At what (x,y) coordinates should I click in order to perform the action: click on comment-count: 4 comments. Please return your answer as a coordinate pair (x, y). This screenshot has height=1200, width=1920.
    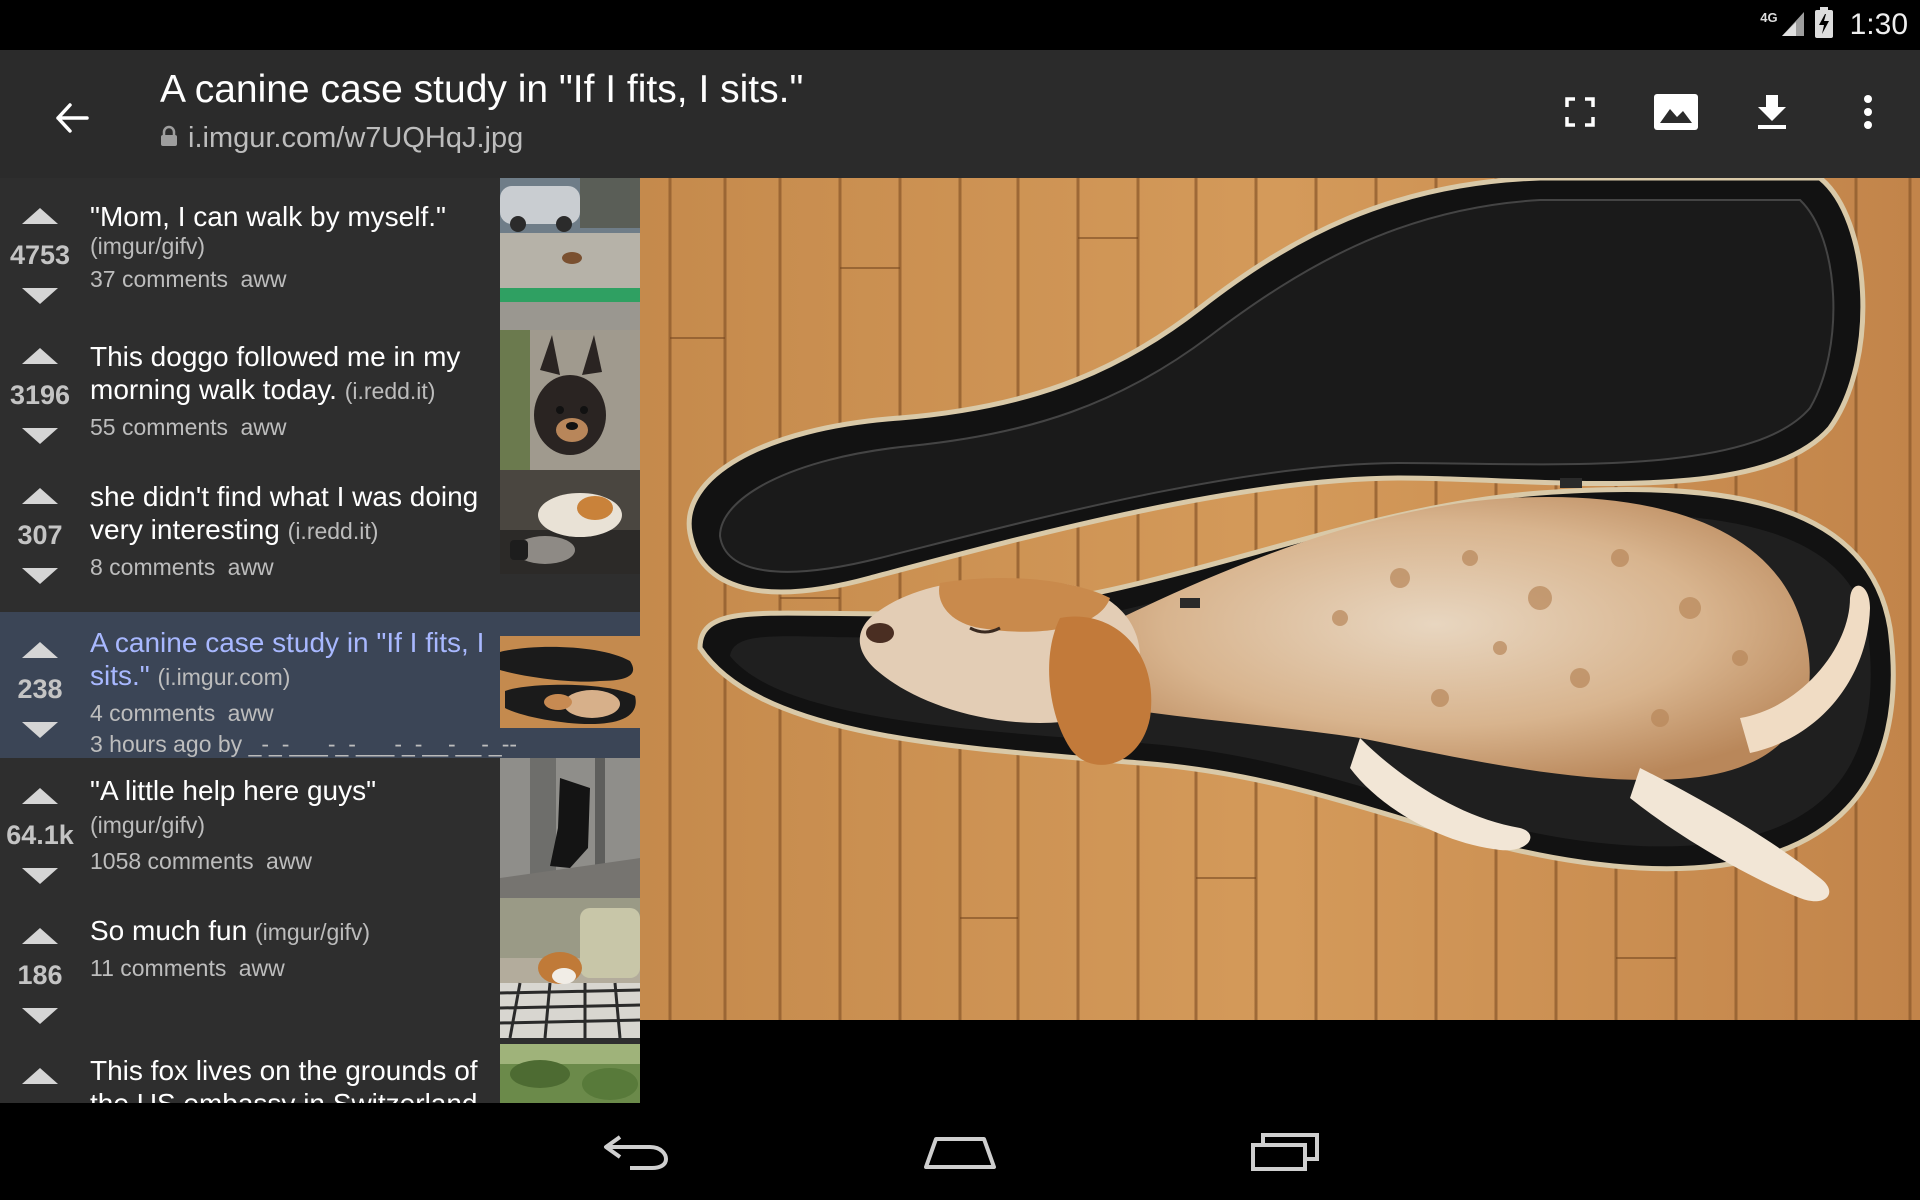
    Looking at the image, I should click on (152, 713).